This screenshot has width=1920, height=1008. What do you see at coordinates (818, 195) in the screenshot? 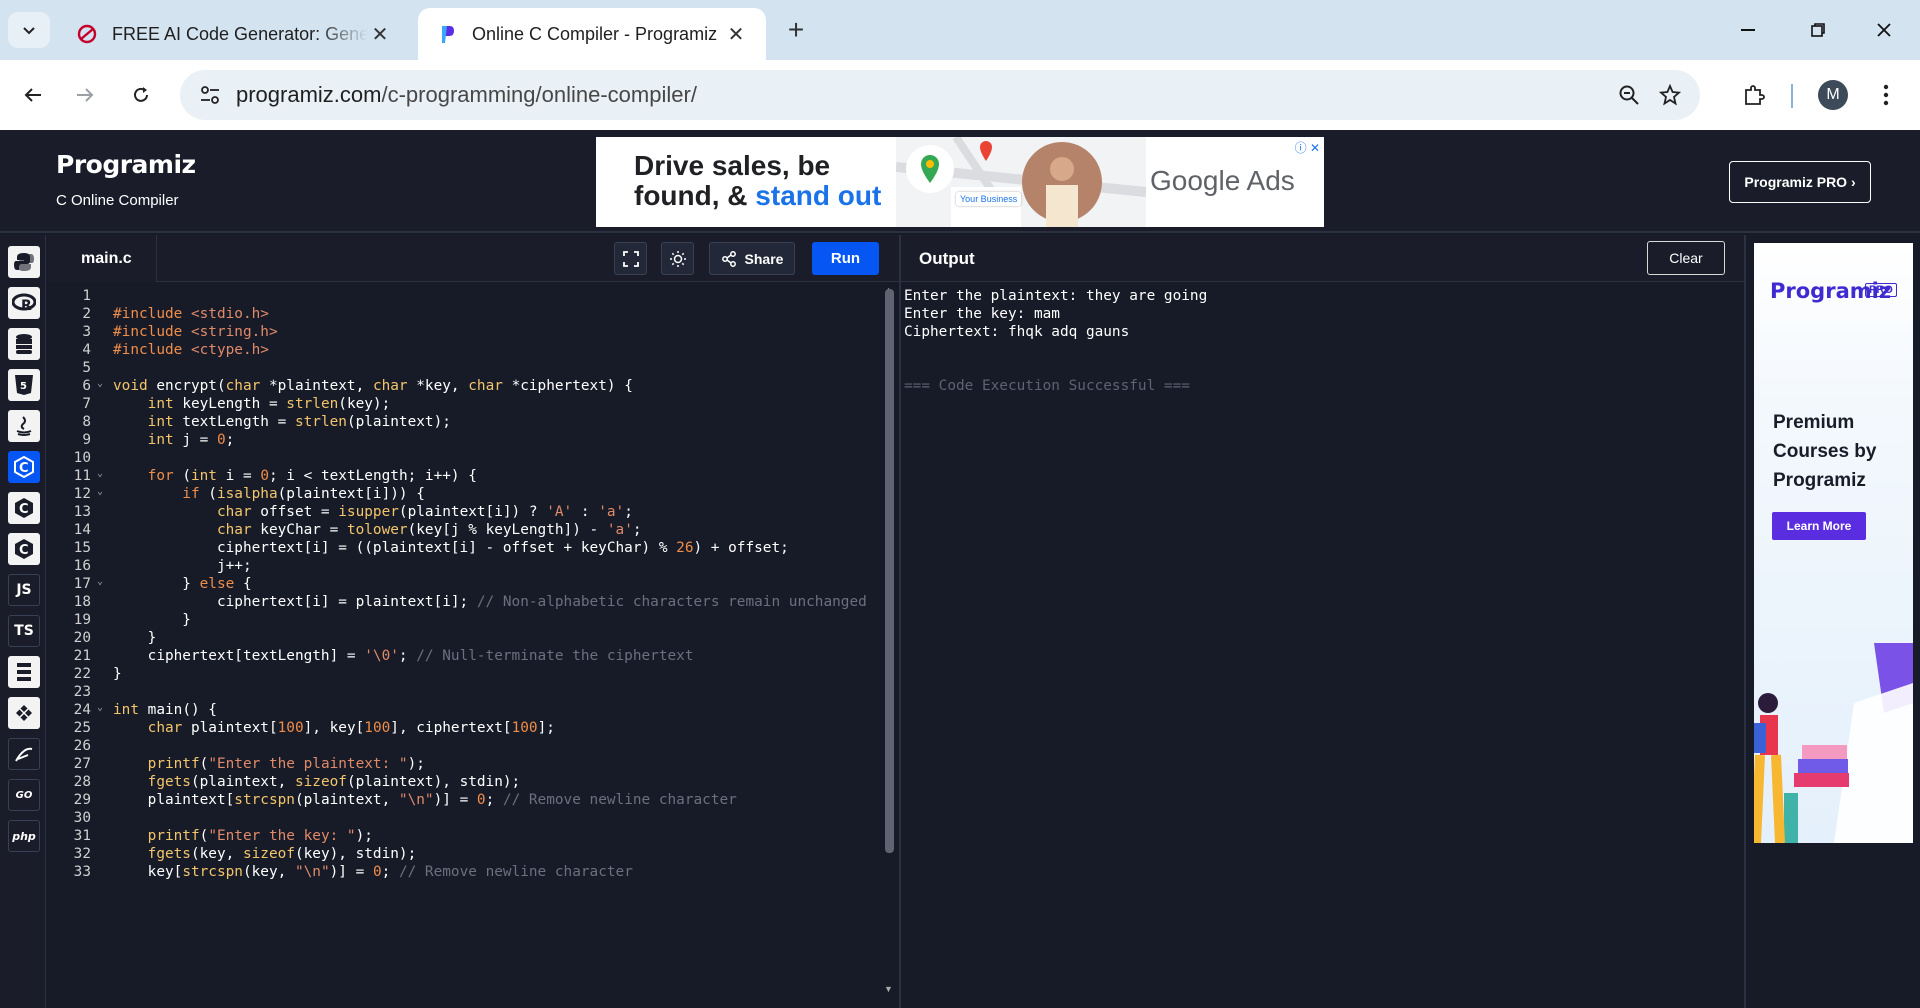
I see `ad-headline-highlight: stand out` at bounding box center [818, 195].